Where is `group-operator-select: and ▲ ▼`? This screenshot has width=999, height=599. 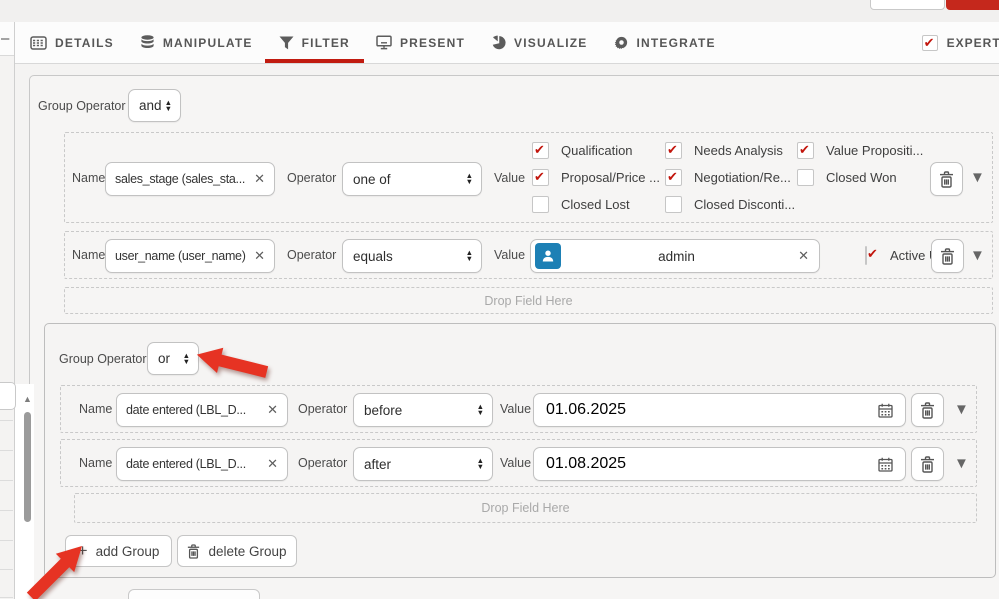
group-operator-select: and ▲ ▼ is located at coordinates (154, 105).